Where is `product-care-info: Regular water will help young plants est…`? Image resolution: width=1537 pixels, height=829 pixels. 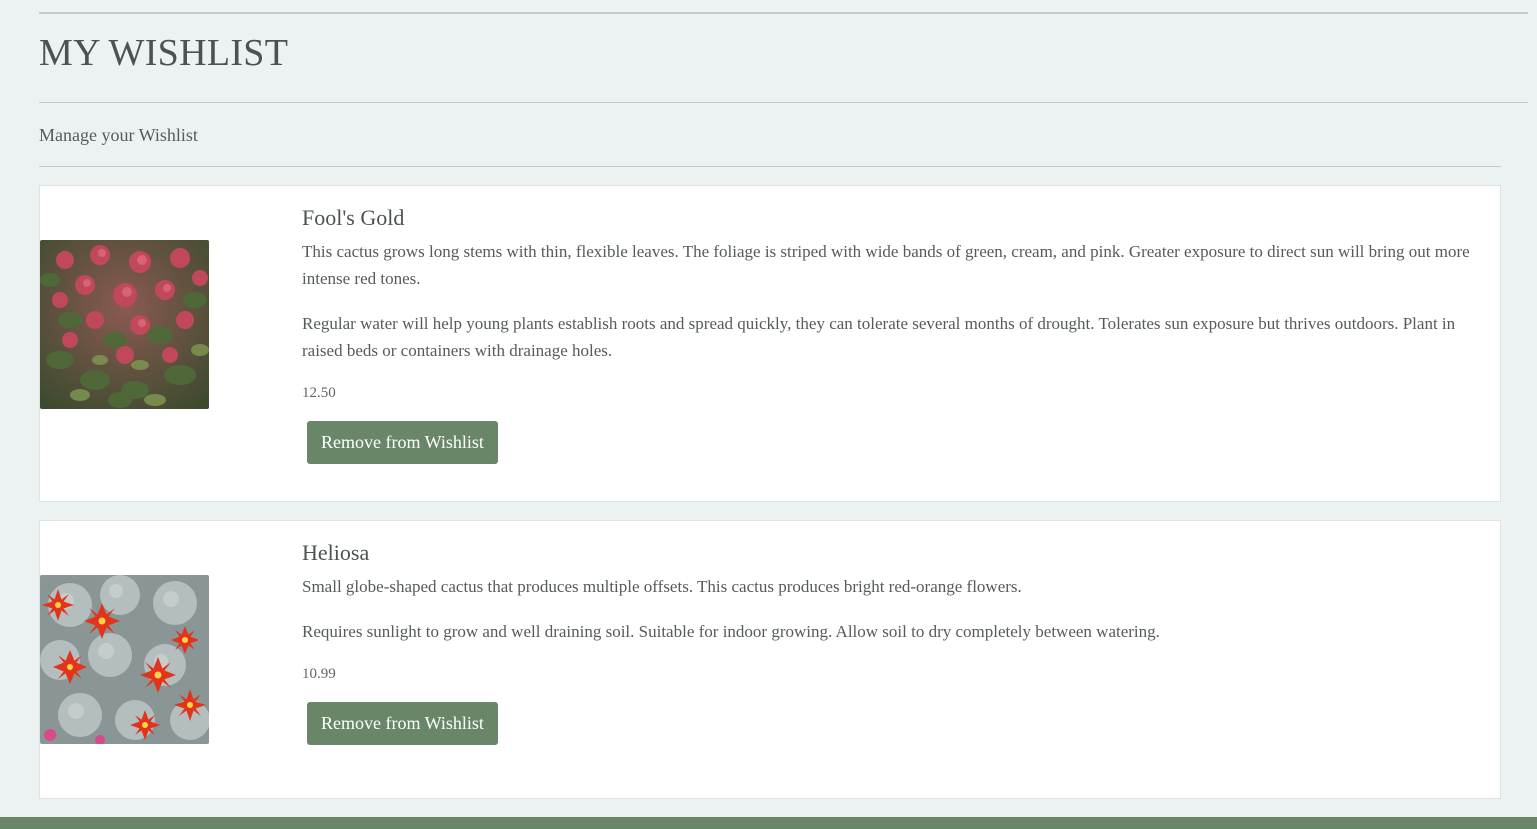
product-care-info: Regular water will help young plants est… is located at coordinates (879, 337).